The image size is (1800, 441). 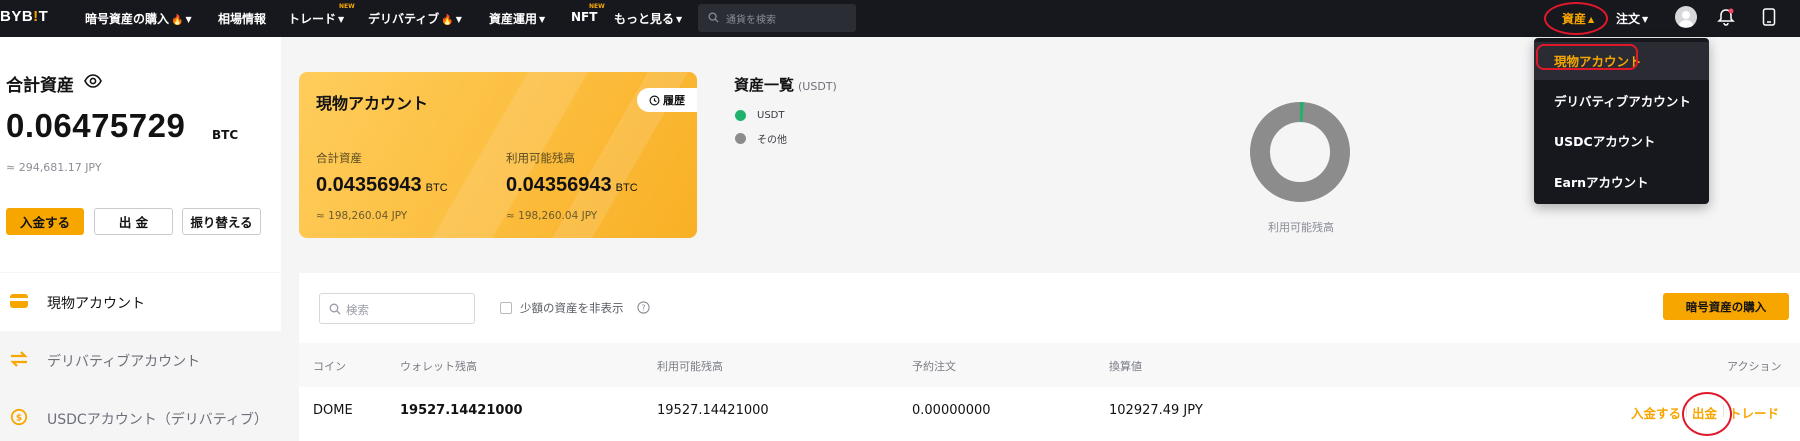 What do you see at coordinates (96, 125) in the screenshot?
I see `total-btc-value: 0.06475729` at bounding box center [96, 125].